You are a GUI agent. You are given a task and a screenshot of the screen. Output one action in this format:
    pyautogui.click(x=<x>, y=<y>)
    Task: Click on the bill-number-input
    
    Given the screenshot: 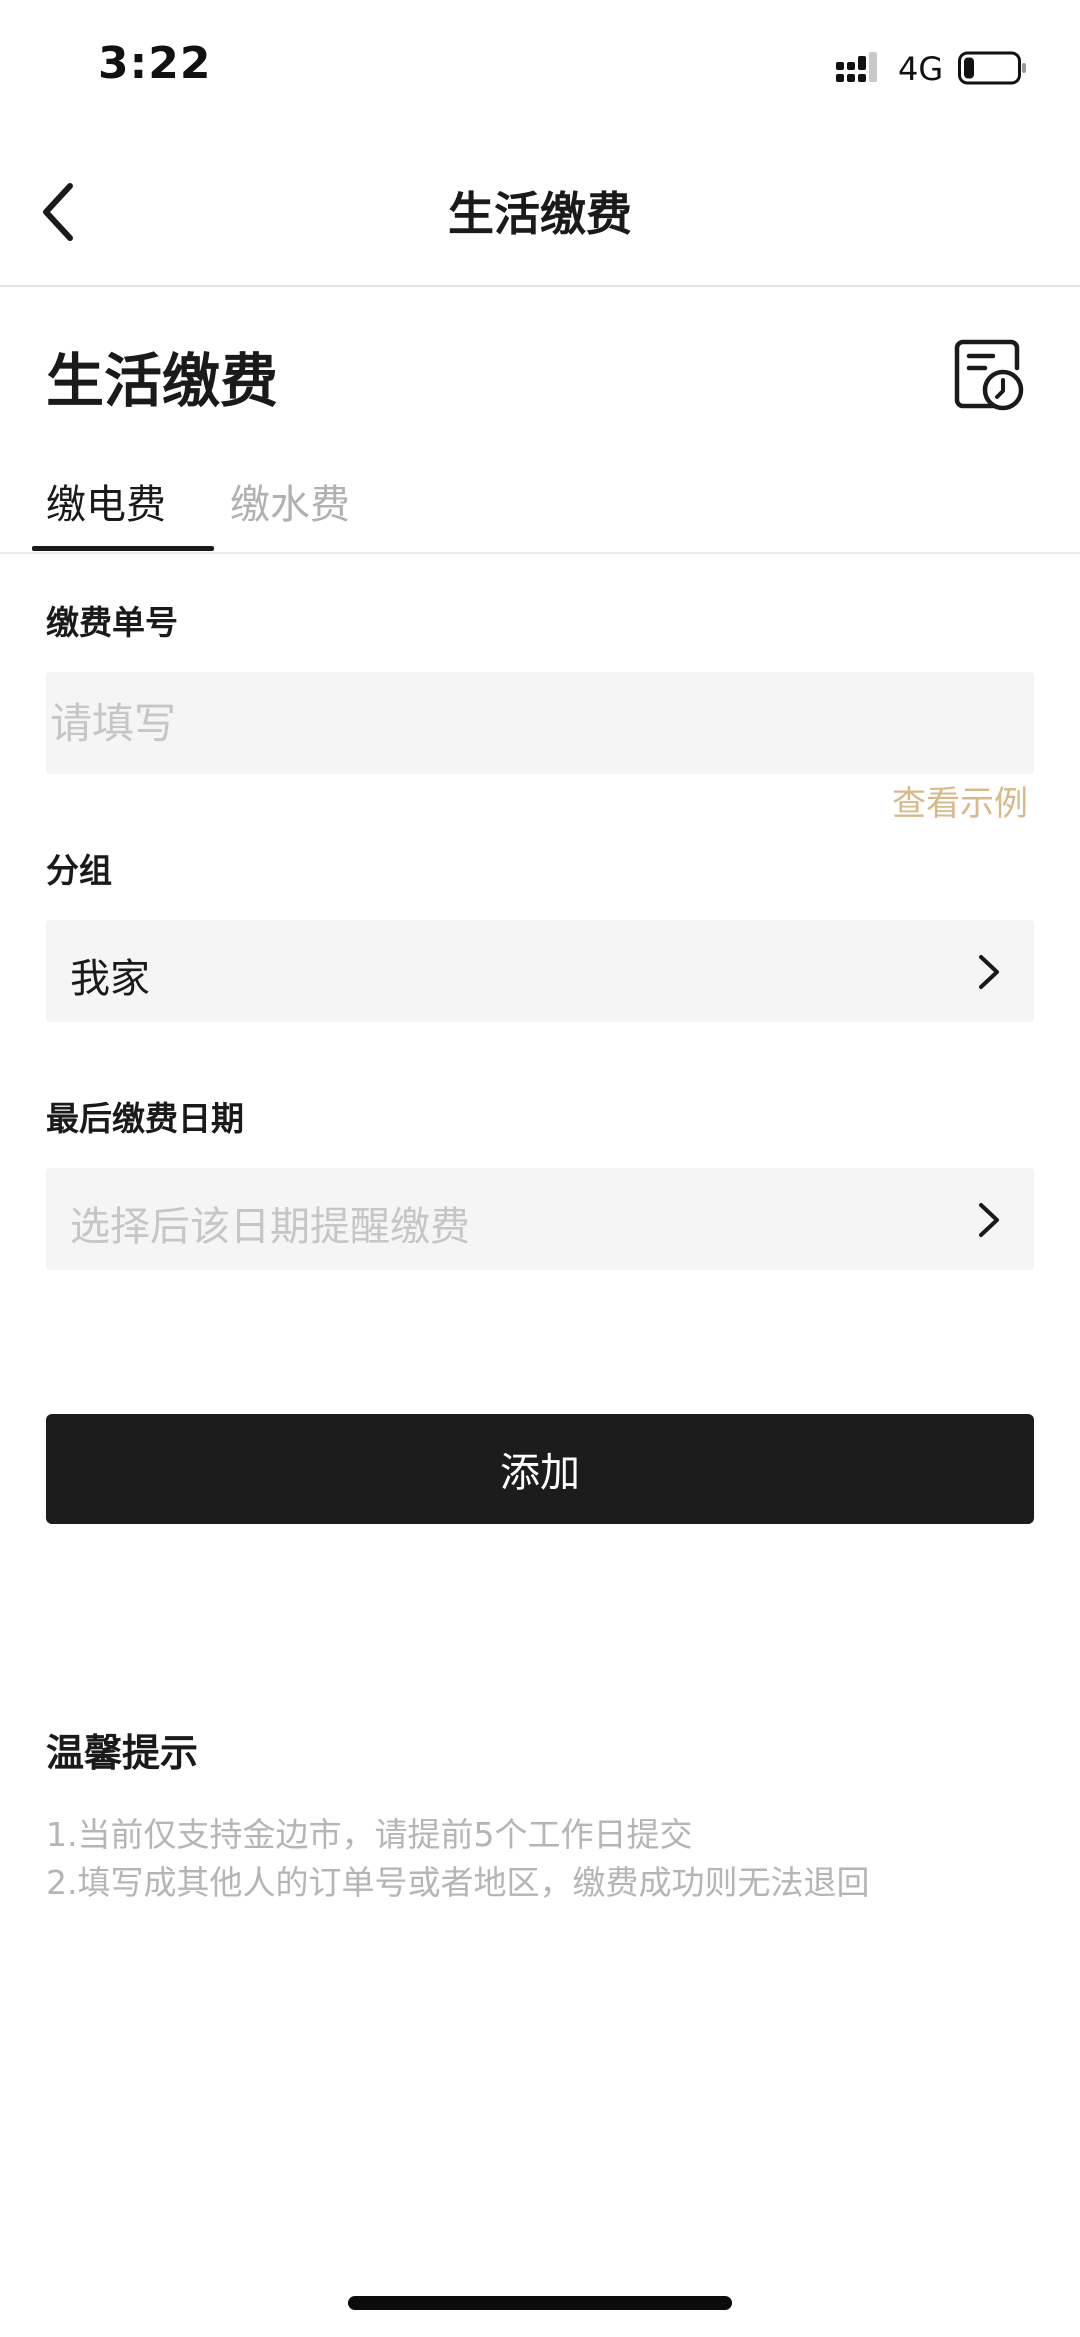 What is the action you would take?
    pyautogui.click(x=540, y=723)
    